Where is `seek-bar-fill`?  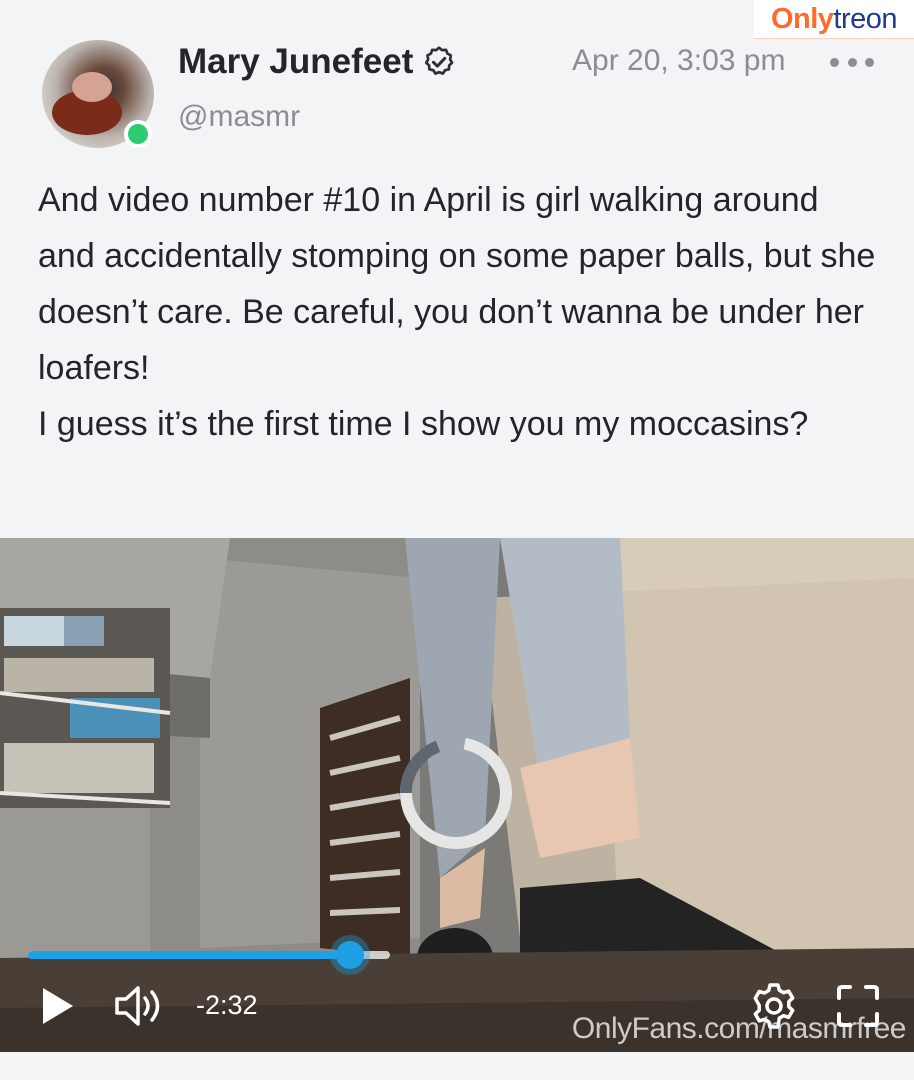 seek-bar-fill is located at coordinates (189, 955).